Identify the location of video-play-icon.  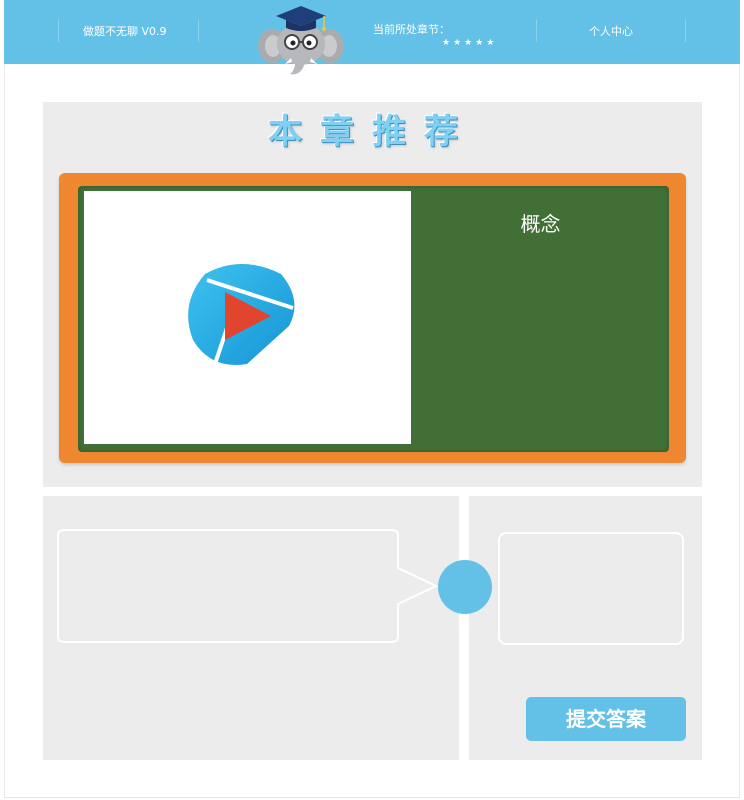
(241, 314).